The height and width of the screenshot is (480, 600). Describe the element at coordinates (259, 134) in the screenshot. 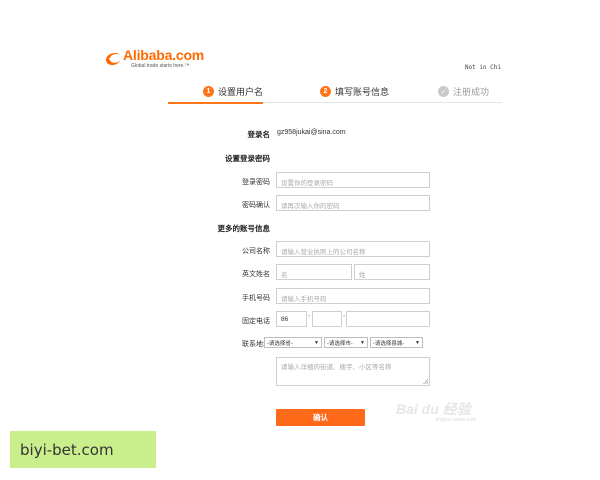

I see `login-name-label: 登录名` at that location.